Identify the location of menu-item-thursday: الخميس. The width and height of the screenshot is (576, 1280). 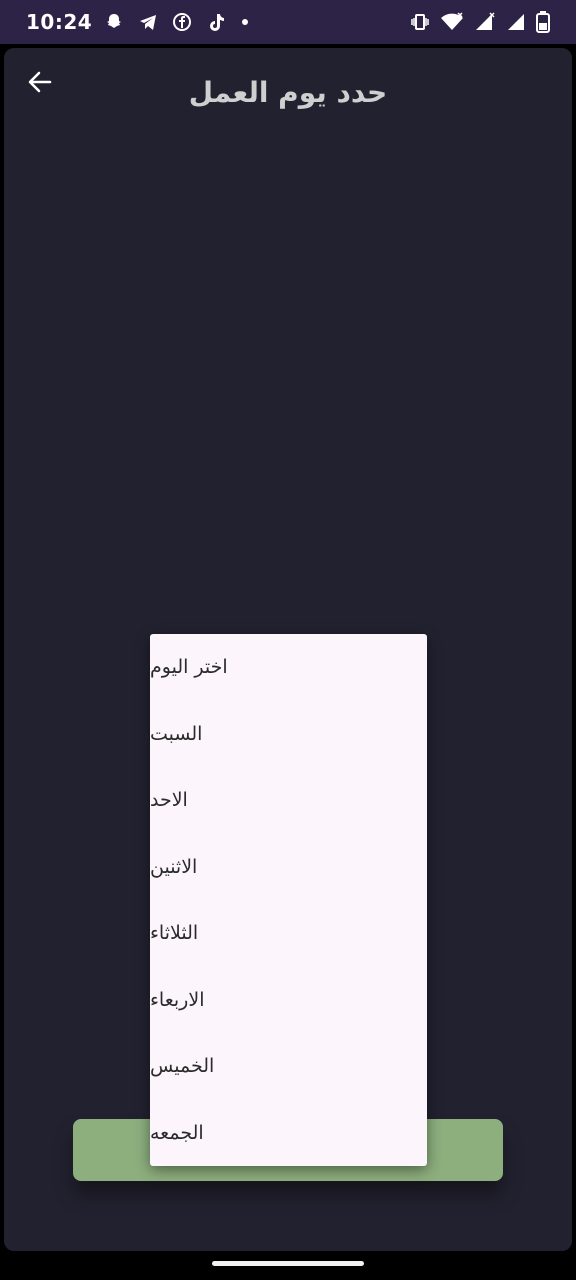
(288, 1066).